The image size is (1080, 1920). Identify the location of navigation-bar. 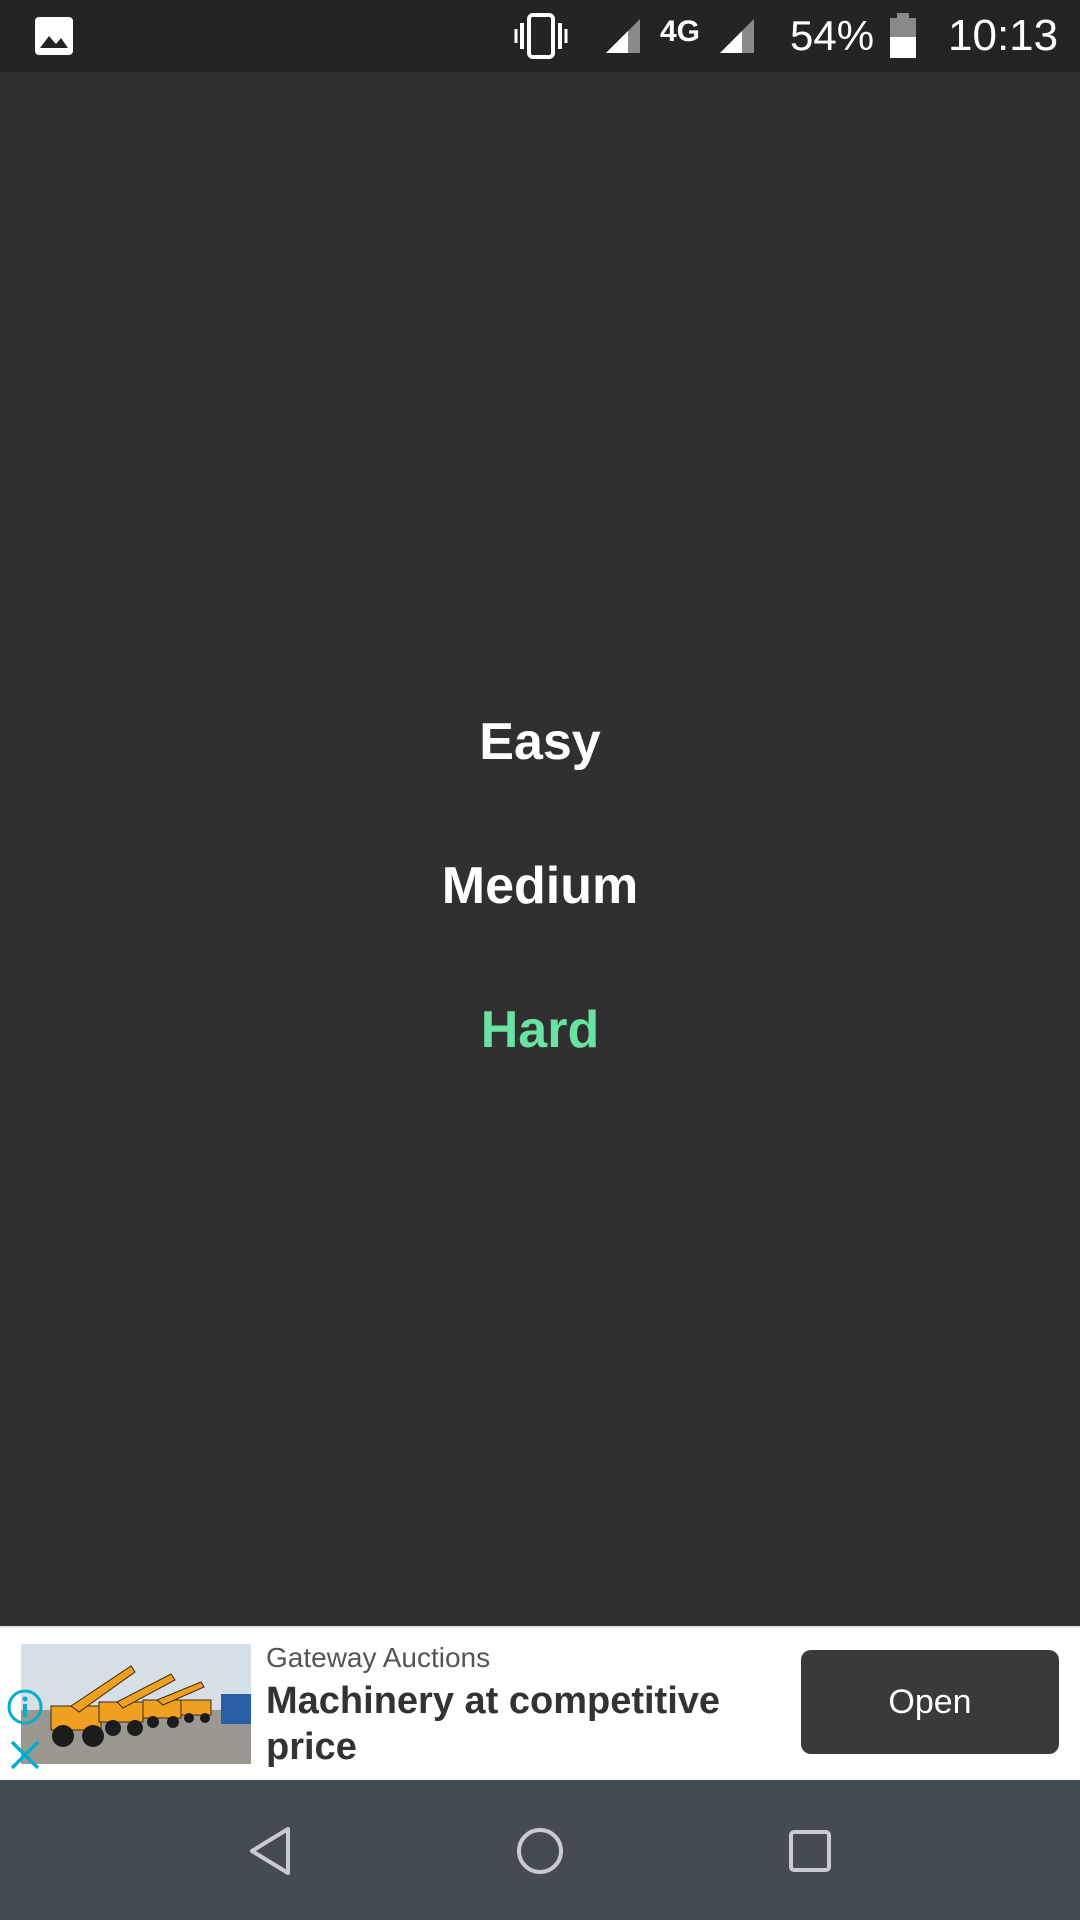
(540, 1850).